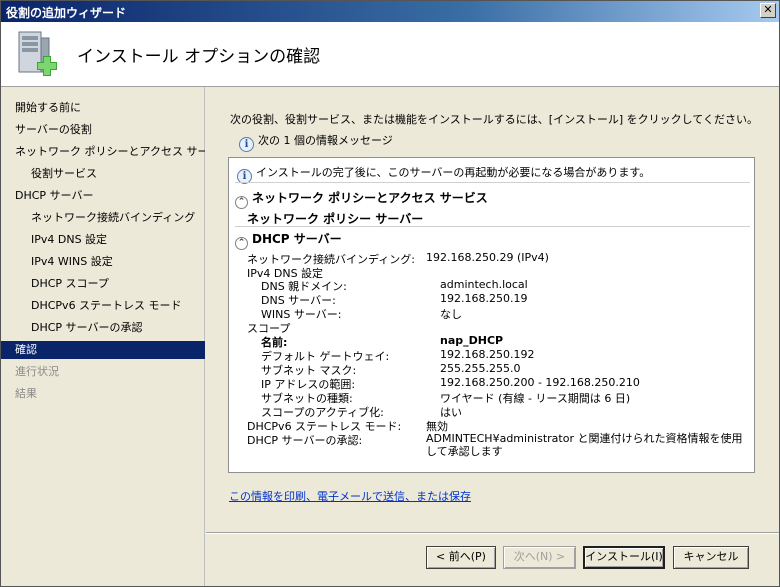 This screenshot has width=780, height=587. What do you see at coordinates (103, 350) in the screenshot?
I see `nav-item: 確認` at bounding box center [103, 350].